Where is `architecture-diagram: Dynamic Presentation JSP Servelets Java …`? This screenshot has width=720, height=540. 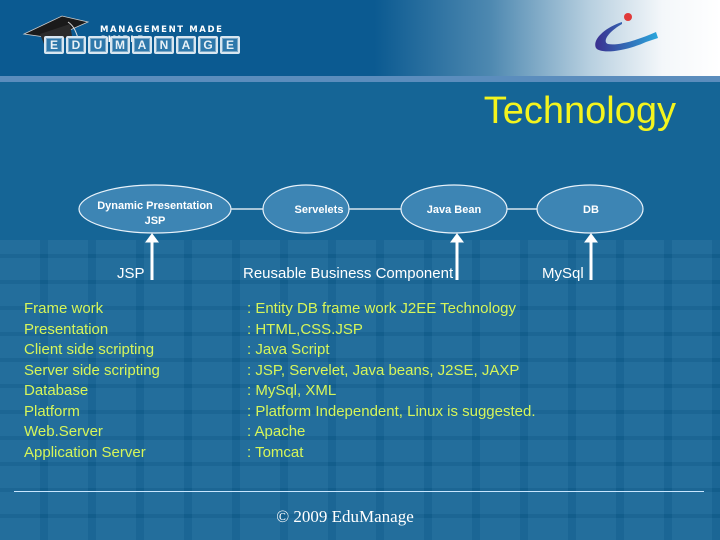
architecture-diagram: Dynamic Presentation JSP Servelets Java … is located at coordinates (361, 233).